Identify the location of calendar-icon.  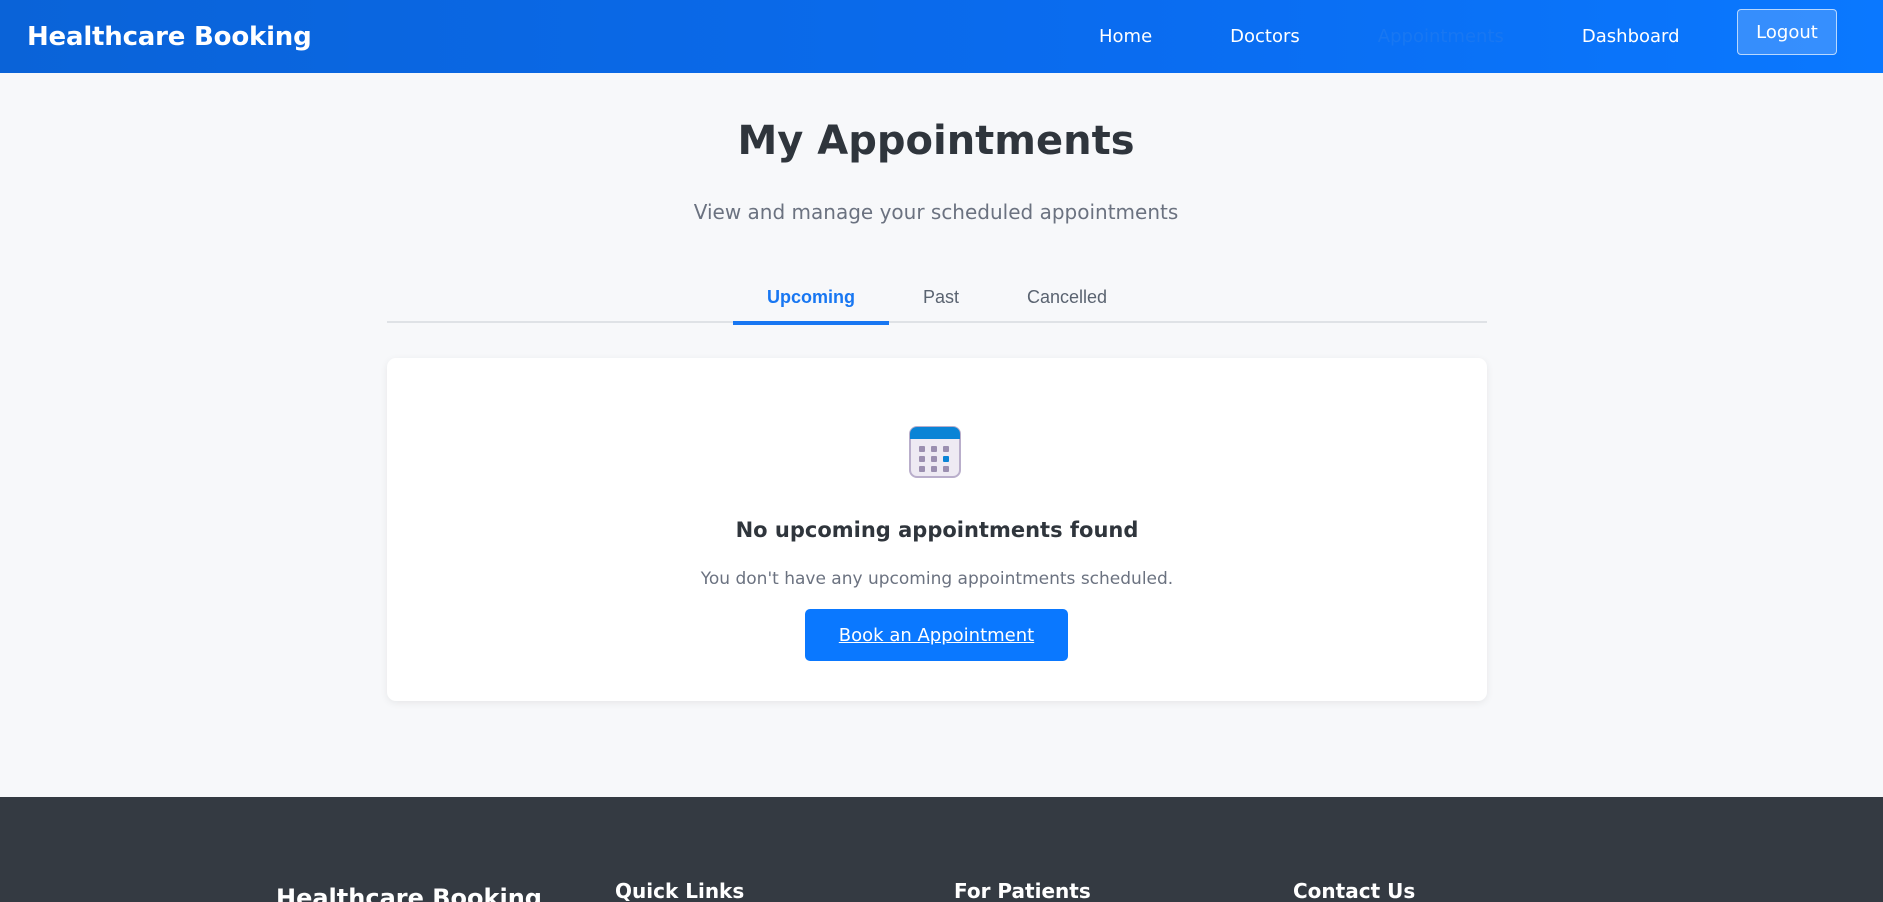
(935, 452).